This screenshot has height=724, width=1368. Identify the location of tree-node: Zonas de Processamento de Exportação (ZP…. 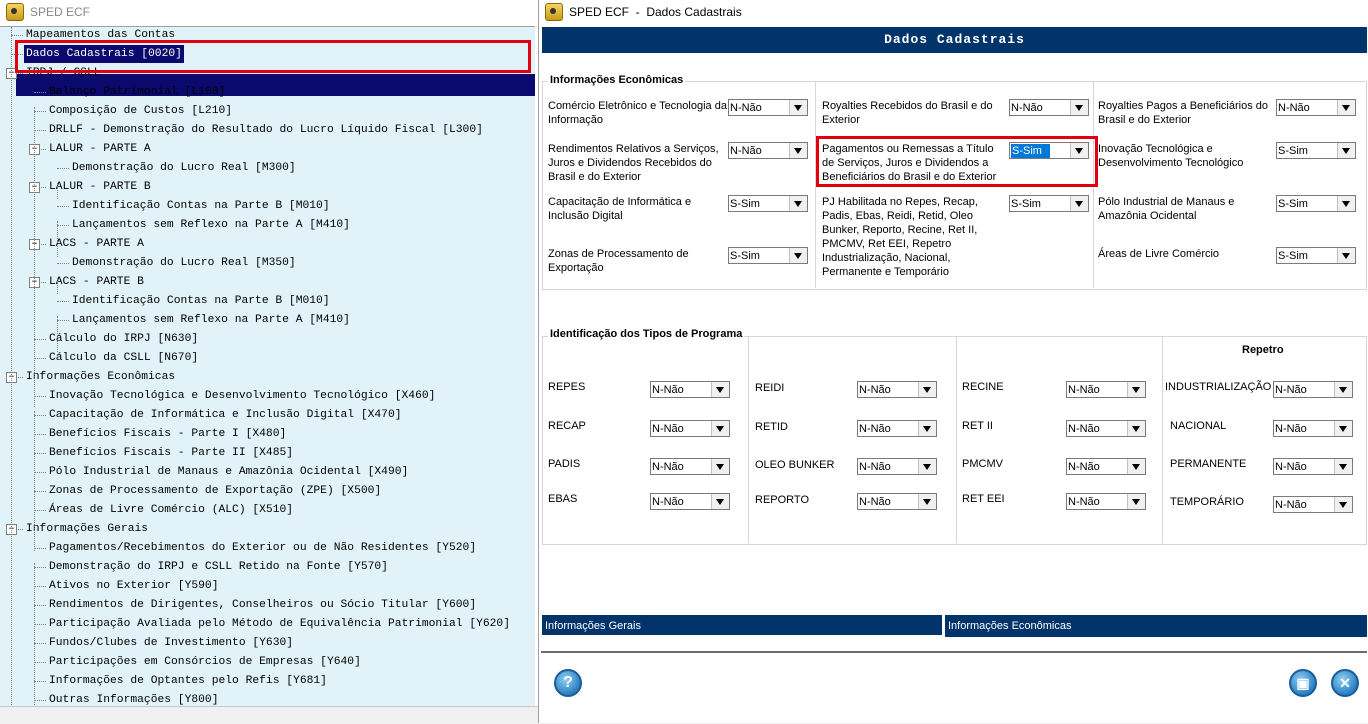
(215, 491).